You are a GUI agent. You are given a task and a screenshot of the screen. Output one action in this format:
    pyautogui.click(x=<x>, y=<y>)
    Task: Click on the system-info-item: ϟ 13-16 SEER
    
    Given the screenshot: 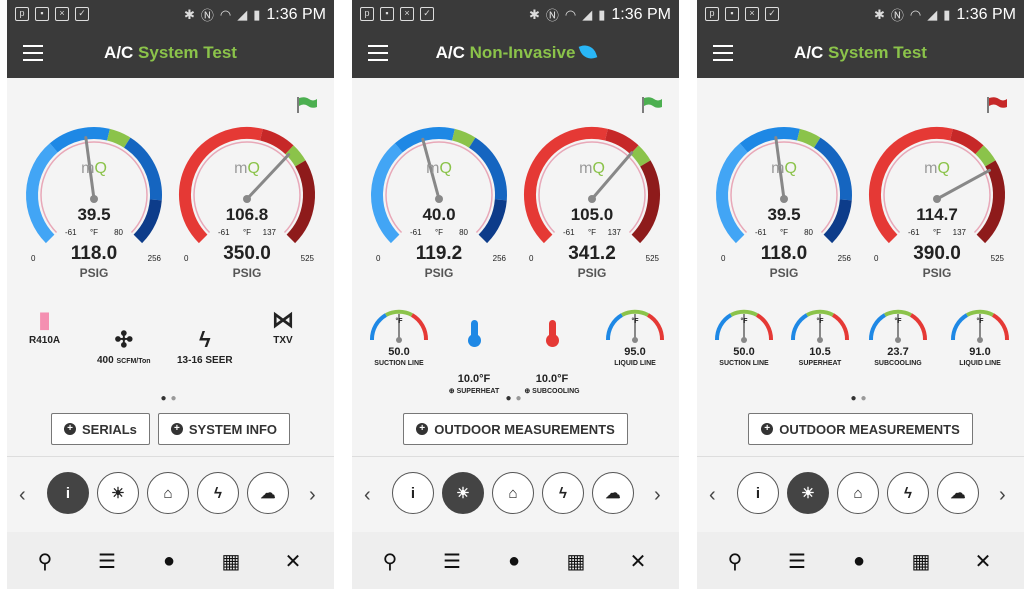 What is the action you would take?
    pyautogui.click(x=205, y=345)
    